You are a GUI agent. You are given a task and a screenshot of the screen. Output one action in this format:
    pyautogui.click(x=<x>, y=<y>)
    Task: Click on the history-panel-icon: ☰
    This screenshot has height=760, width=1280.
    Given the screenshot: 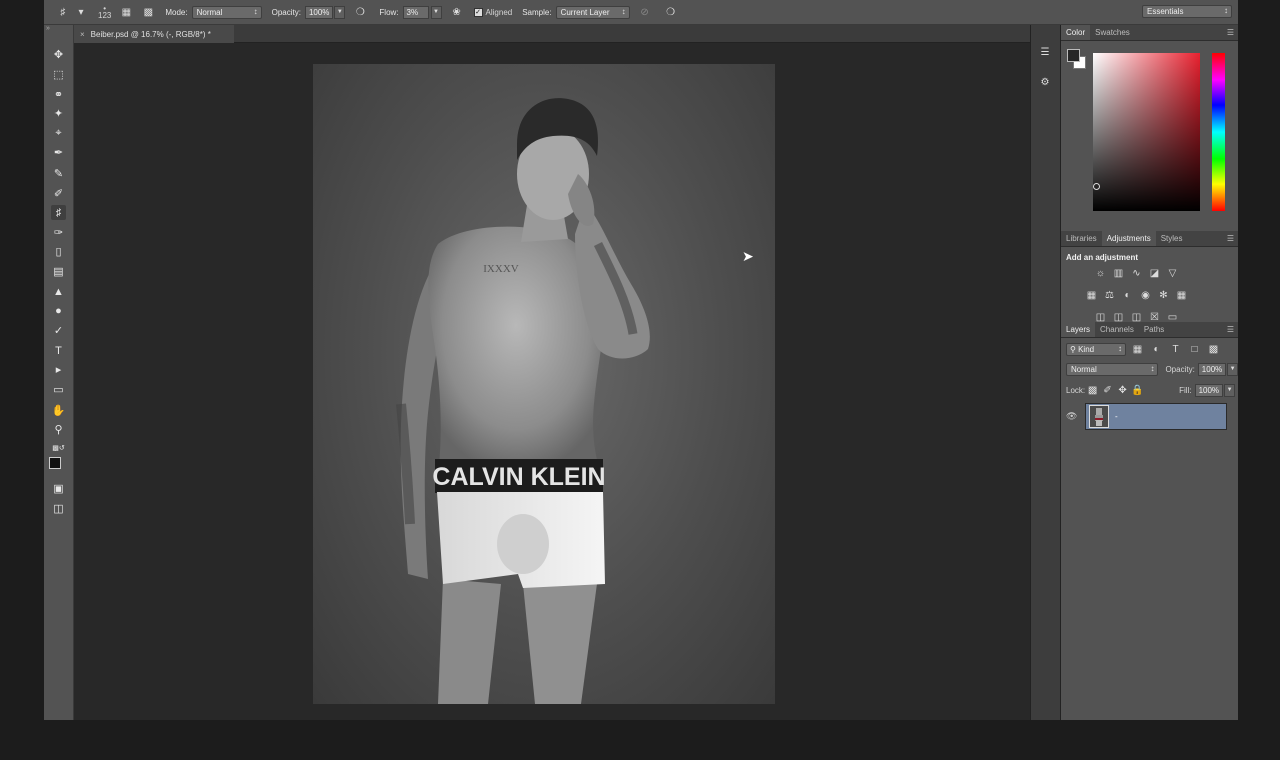 What is the action you would take?
    pyautogui.click(x=1045, y=52)
    